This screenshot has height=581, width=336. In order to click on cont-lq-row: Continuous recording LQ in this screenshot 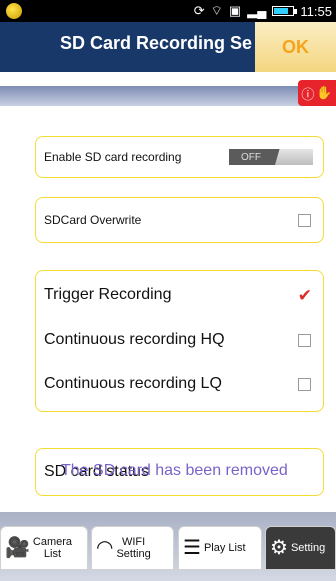, I will do `click(179, 384)`.